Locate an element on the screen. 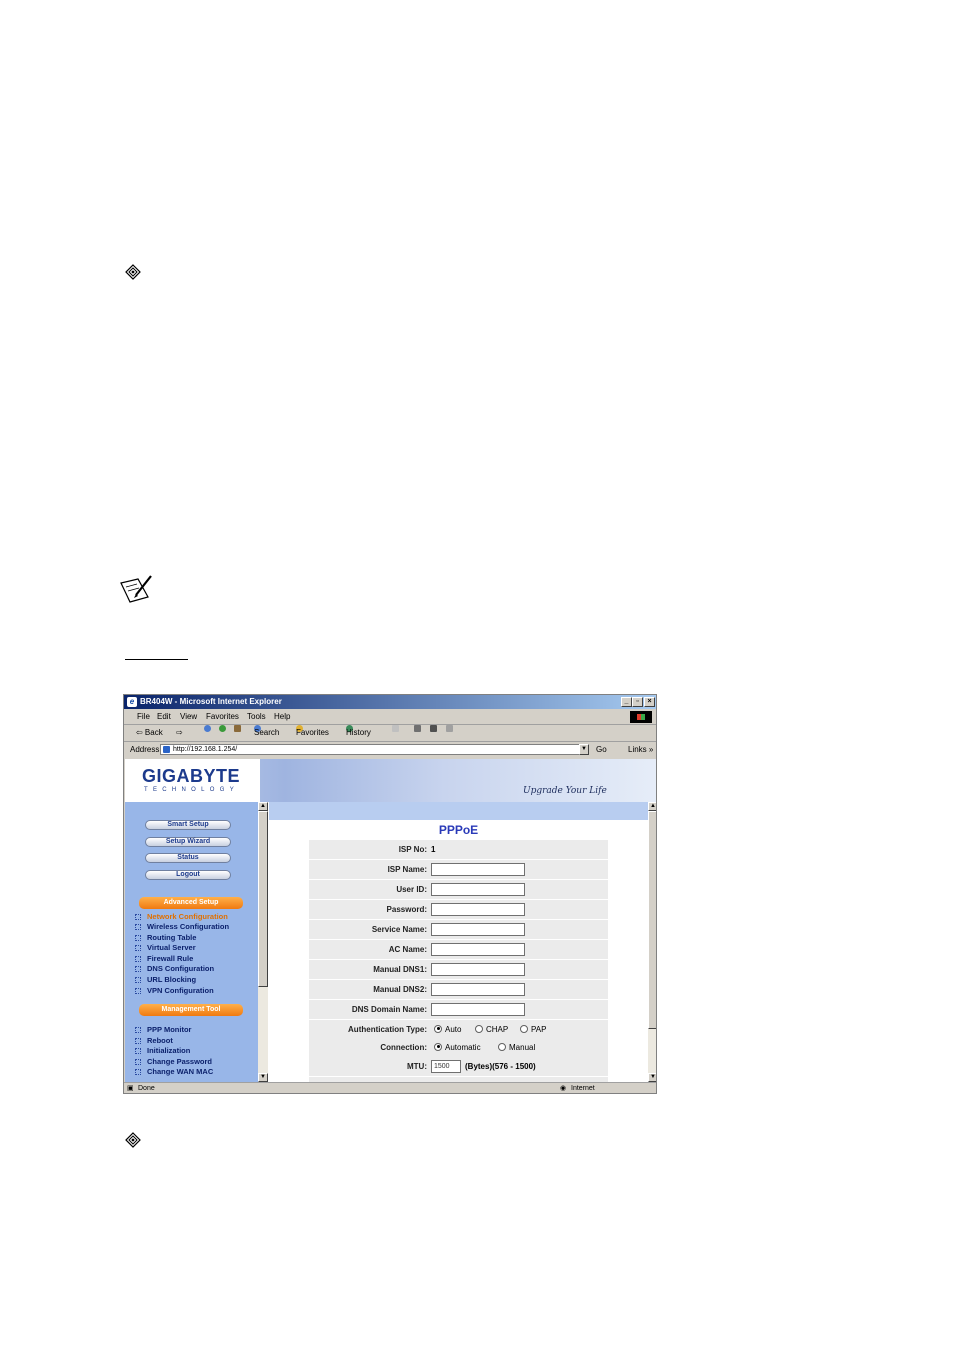 The image size is (954, 1351). zone-text: Internet is located at coordinates (583, 1088).